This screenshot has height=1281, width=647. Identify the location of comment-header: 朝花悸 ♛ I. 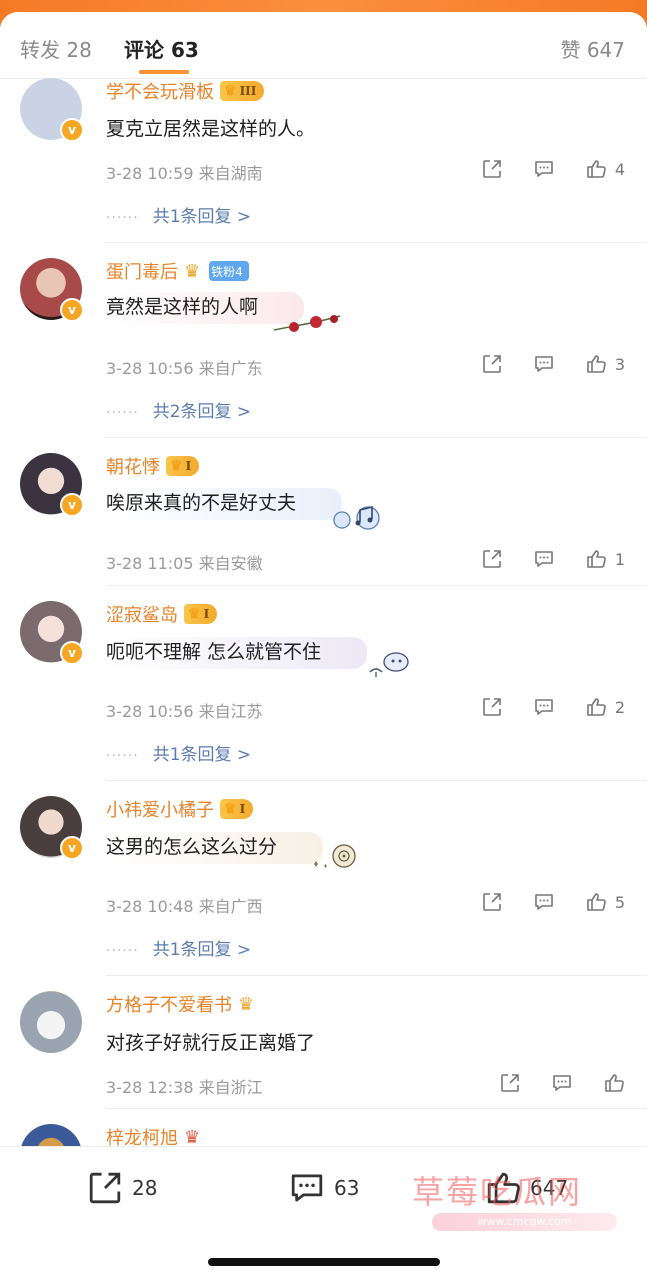
(153, 466).